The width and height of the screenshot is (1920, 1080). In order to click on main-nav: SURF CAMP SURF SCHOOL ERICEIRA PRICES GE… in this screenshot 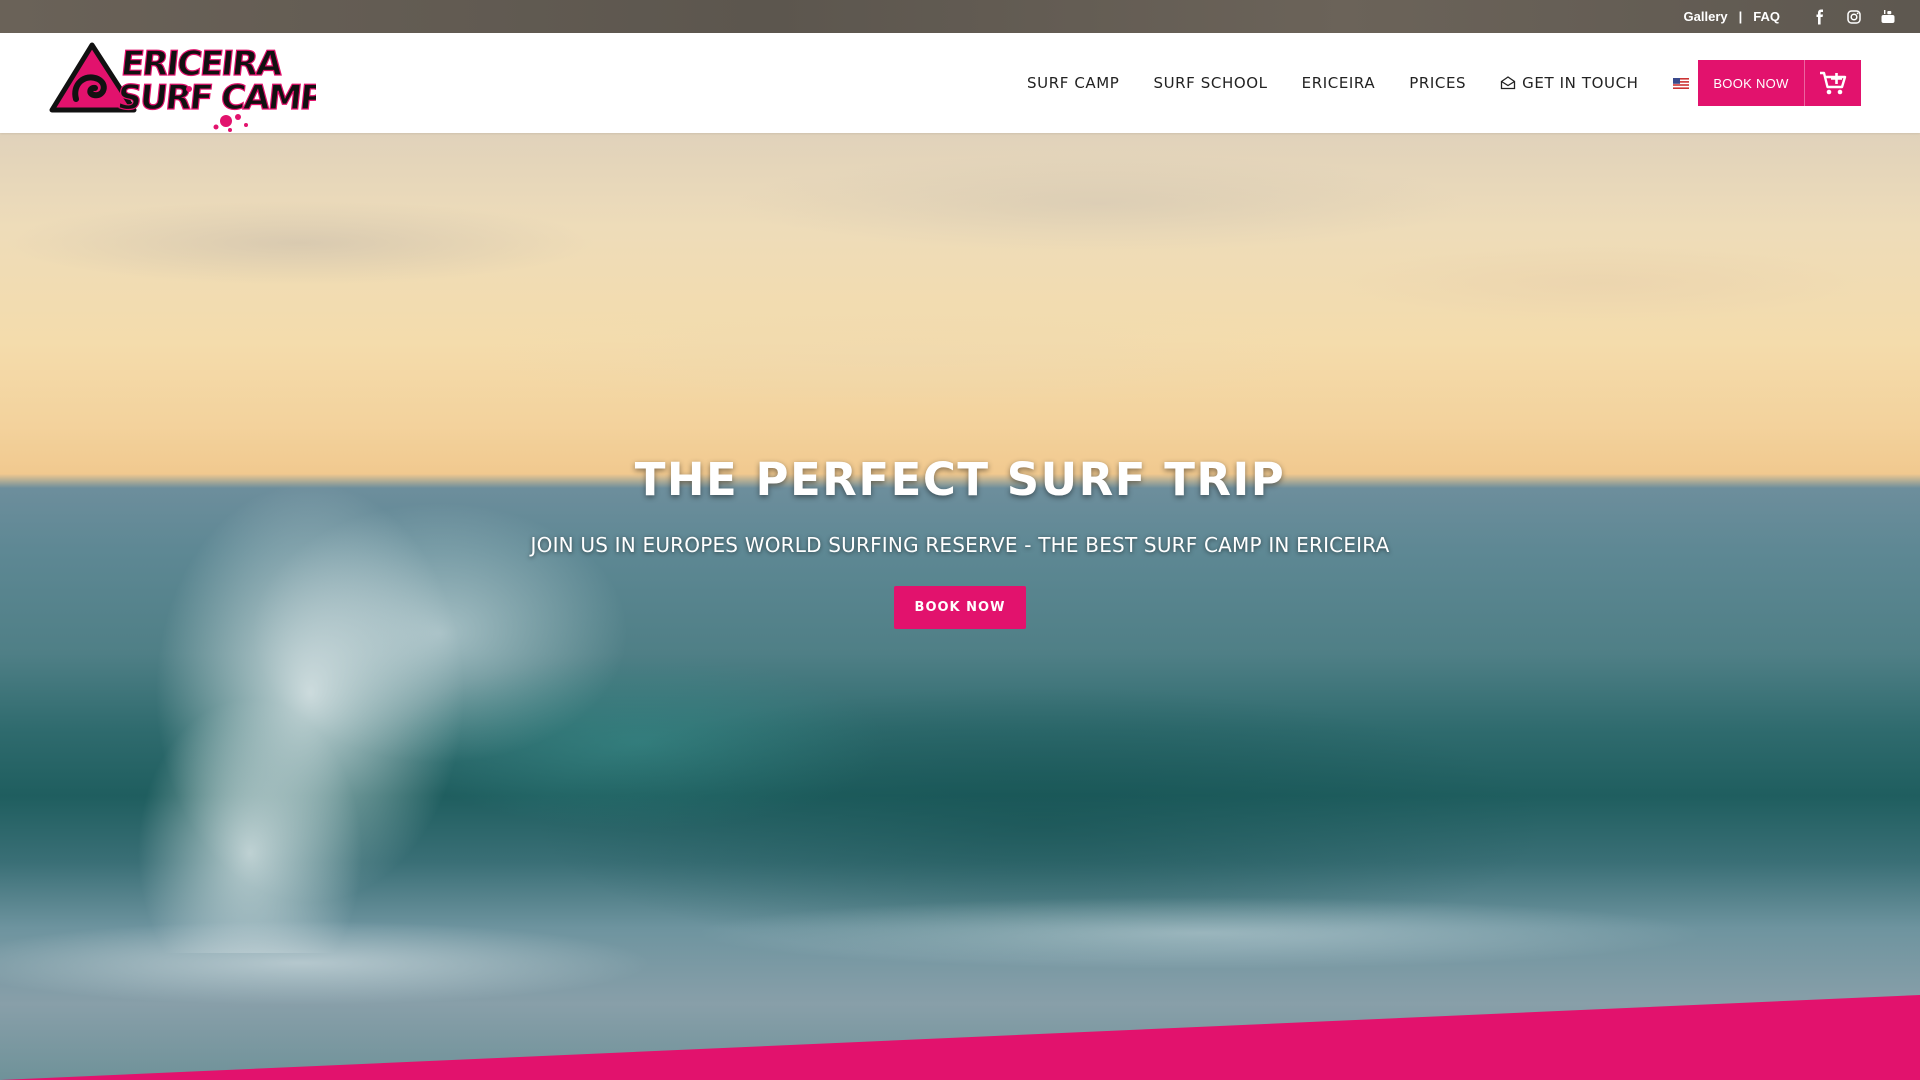, I will do `click(1358, 83)`.